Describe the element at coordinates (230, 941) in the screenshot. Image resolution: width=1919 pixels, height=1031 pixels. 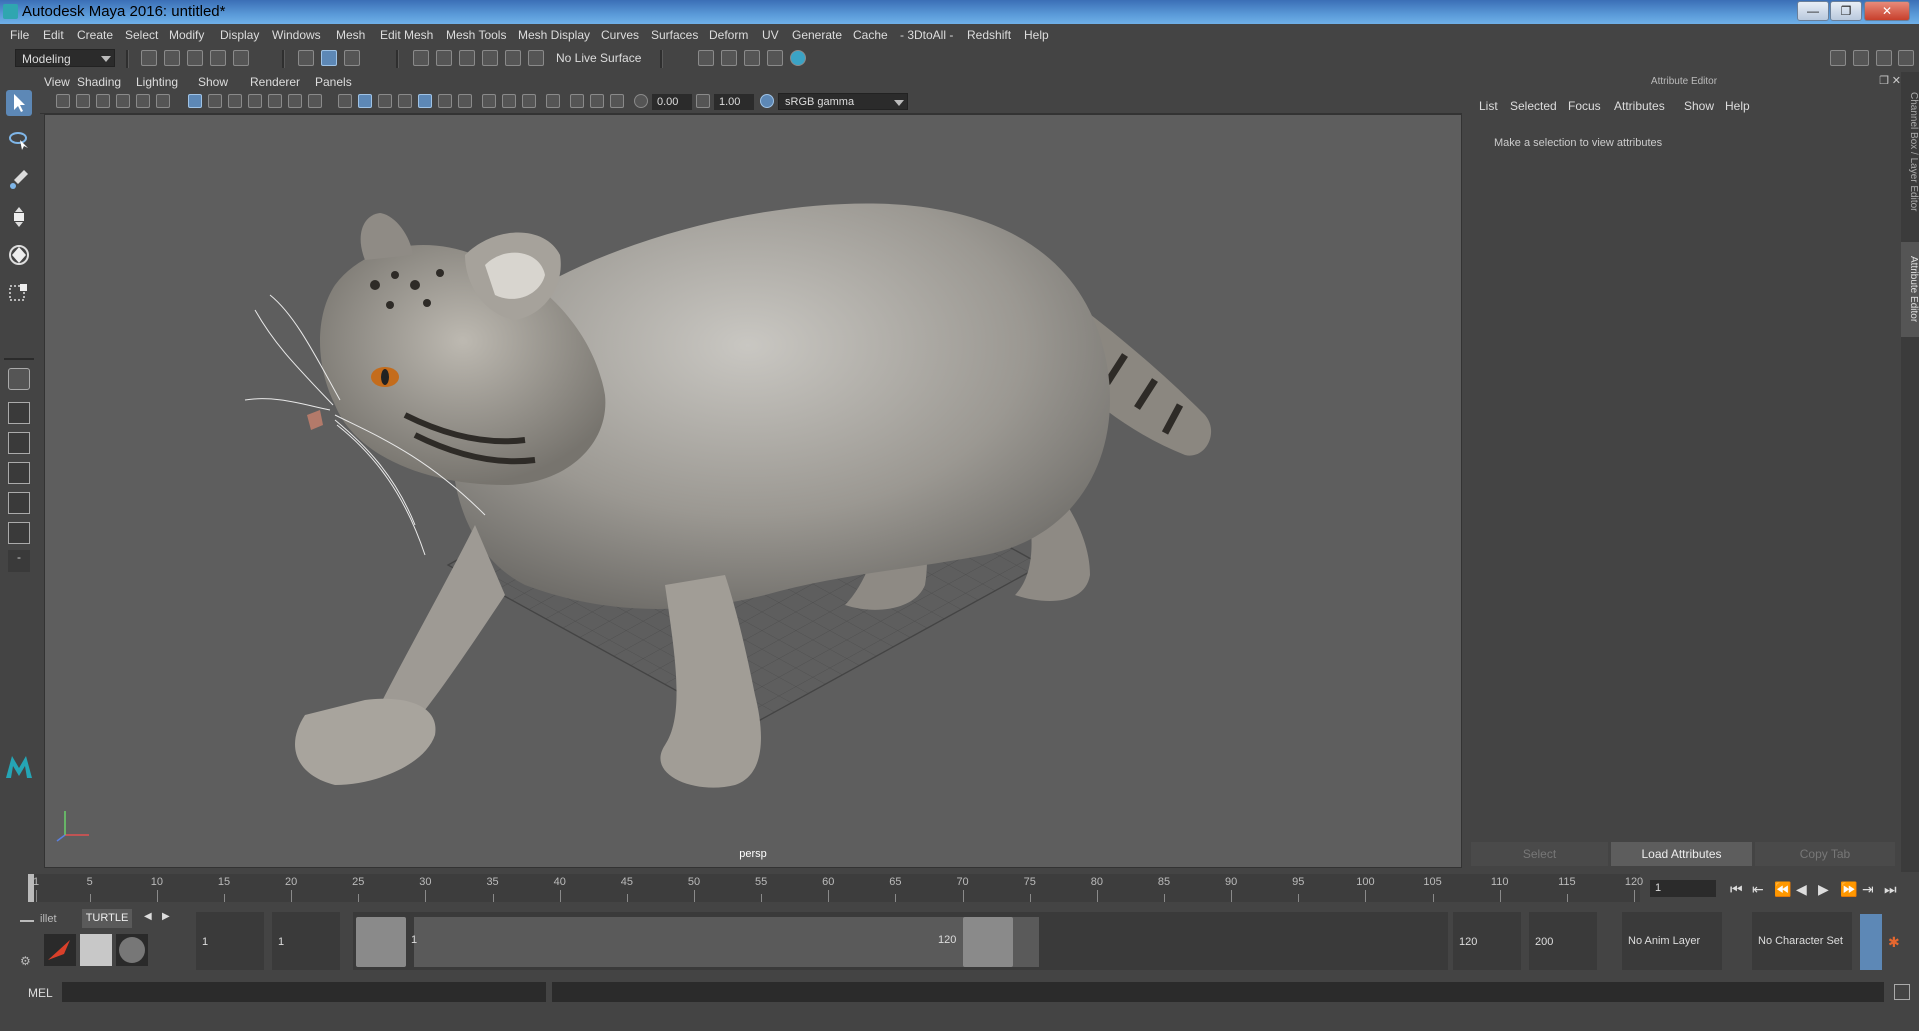
I see `animation-start-field: 1` at that location.